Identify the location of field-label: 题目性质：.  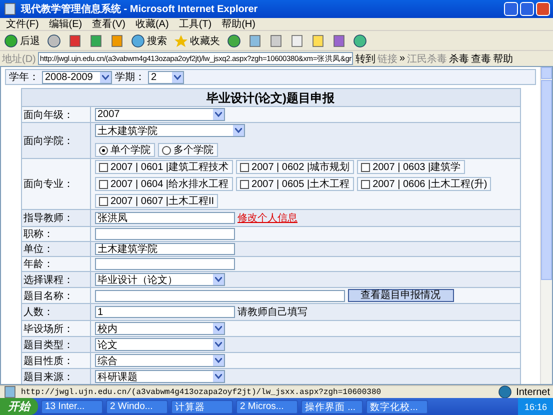
(48, 361).